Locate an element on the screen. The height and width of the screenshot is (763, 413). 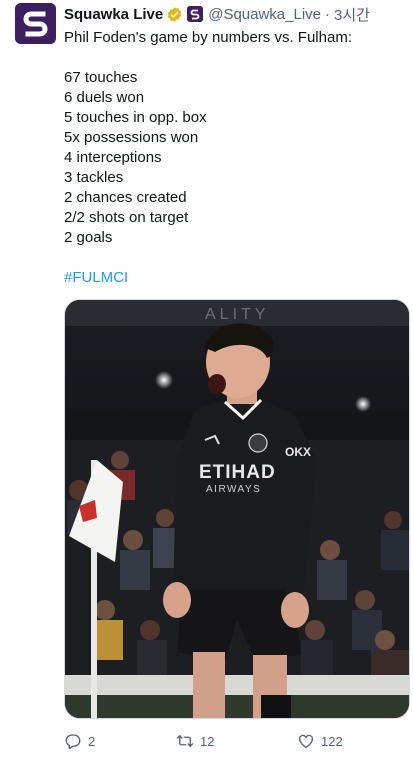
reply-icon is located at coordinates (73, 742).